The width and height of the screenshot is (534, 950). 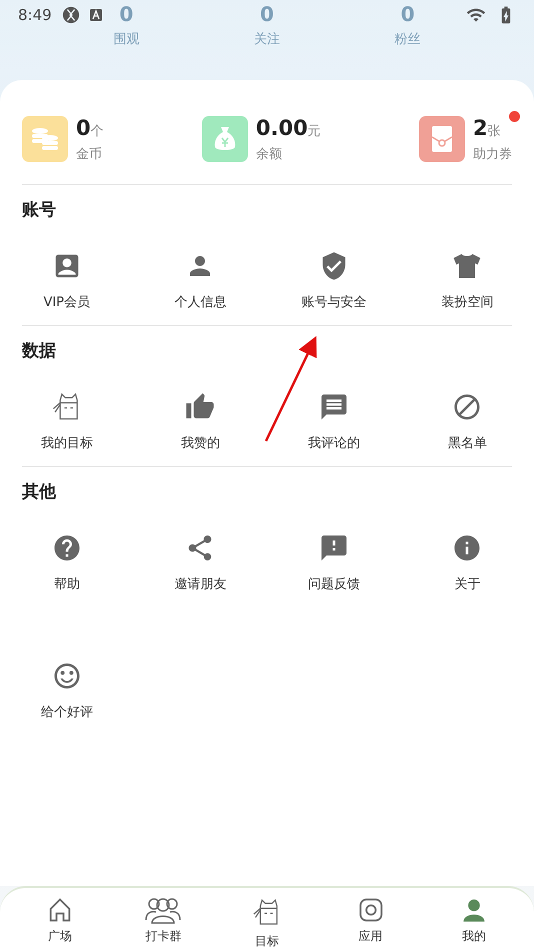 I want to click on menu-item-label: 我评论的, so click(x=334, y=443).